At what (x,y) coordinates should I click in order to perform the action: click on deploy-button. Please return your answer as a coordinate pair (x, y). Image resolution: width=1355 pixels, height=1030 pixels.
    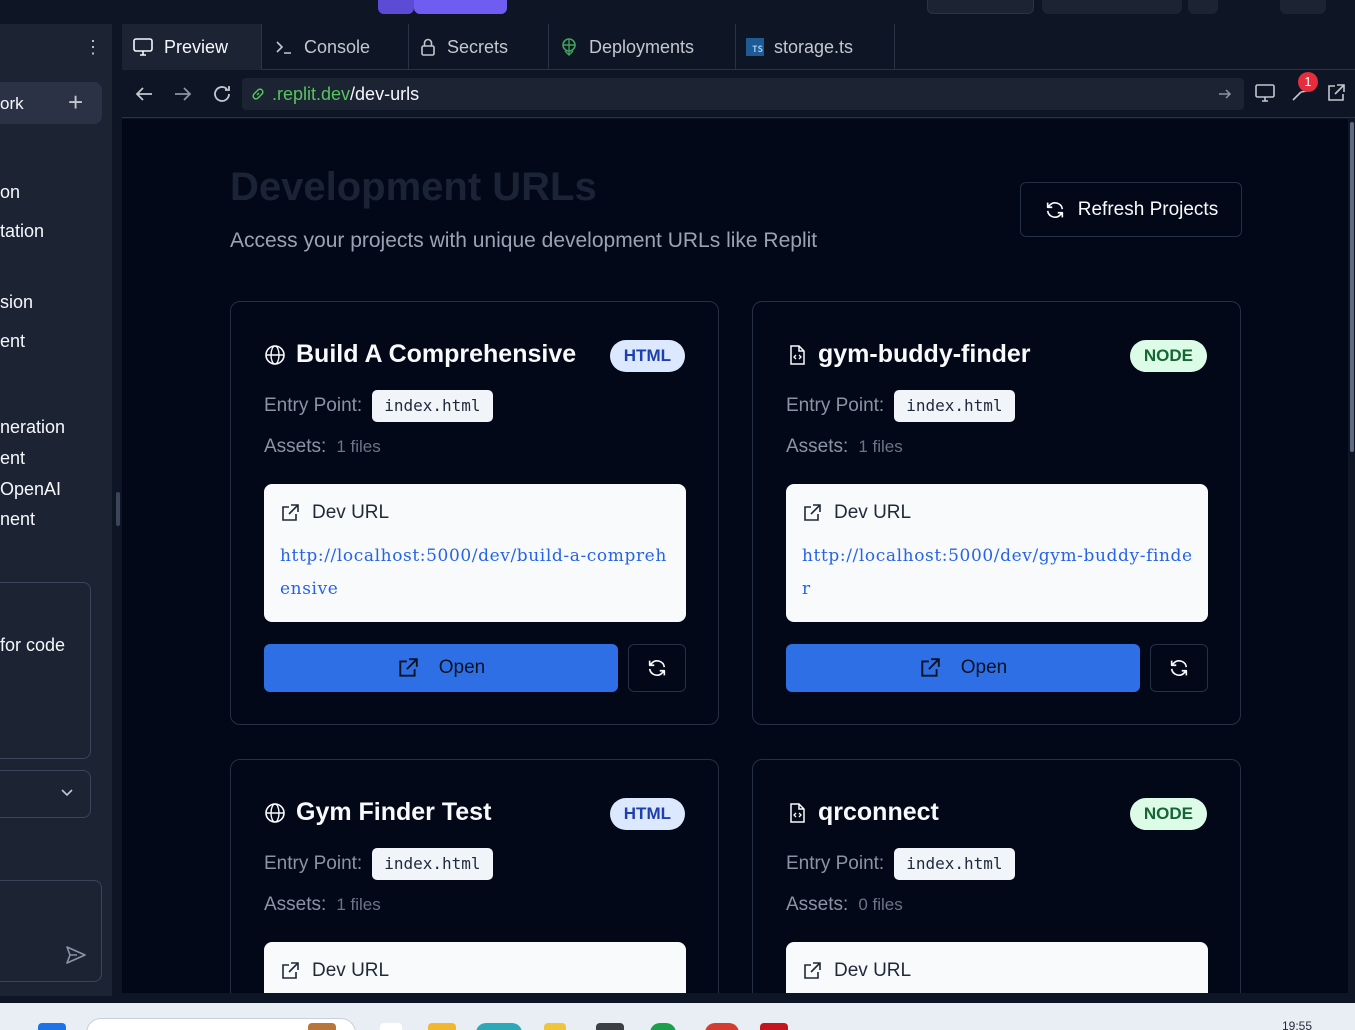
    Looking at the image, I should click on (1112, 7).